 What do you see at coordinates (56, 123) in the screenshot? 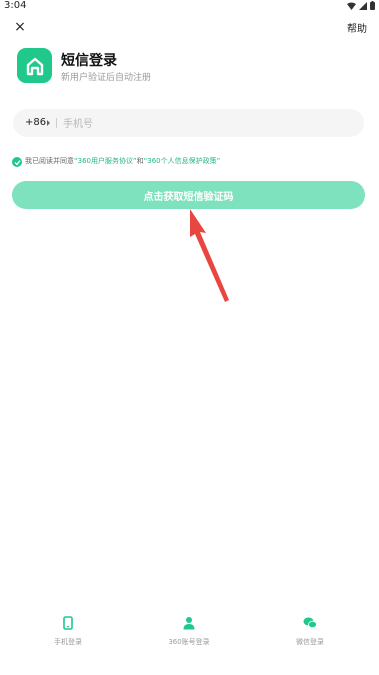
I see `divider` at bounding box center [56, 123].